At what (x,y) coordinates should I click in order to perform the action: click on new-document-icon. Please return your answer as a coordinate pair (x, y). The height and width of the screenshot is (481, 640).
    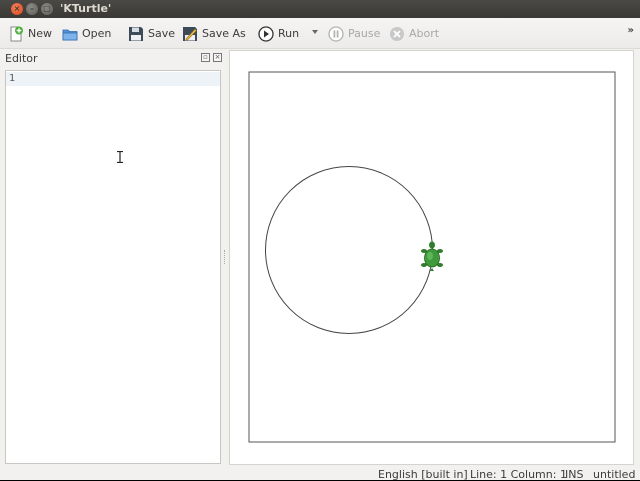
    Looking at the image, I should click on (16, 33).